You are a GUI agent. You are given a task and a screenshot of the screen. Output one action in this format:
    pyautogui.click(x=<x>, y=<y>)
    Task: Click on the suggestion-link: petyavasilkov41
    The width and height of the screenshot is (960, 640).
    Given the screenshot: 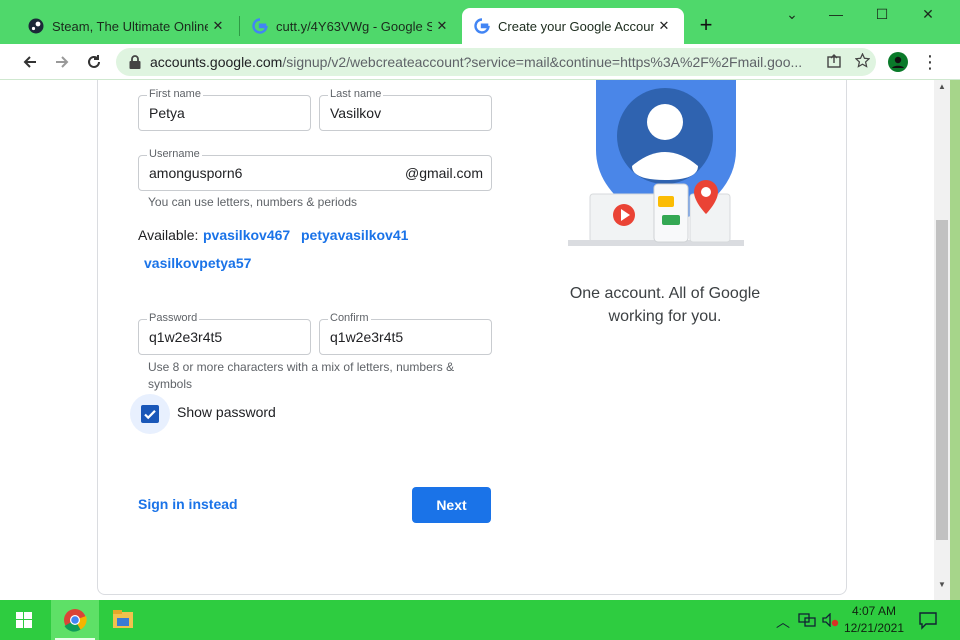 What is the action you would take?
    pyautogui.click(x=354, y=235)
    